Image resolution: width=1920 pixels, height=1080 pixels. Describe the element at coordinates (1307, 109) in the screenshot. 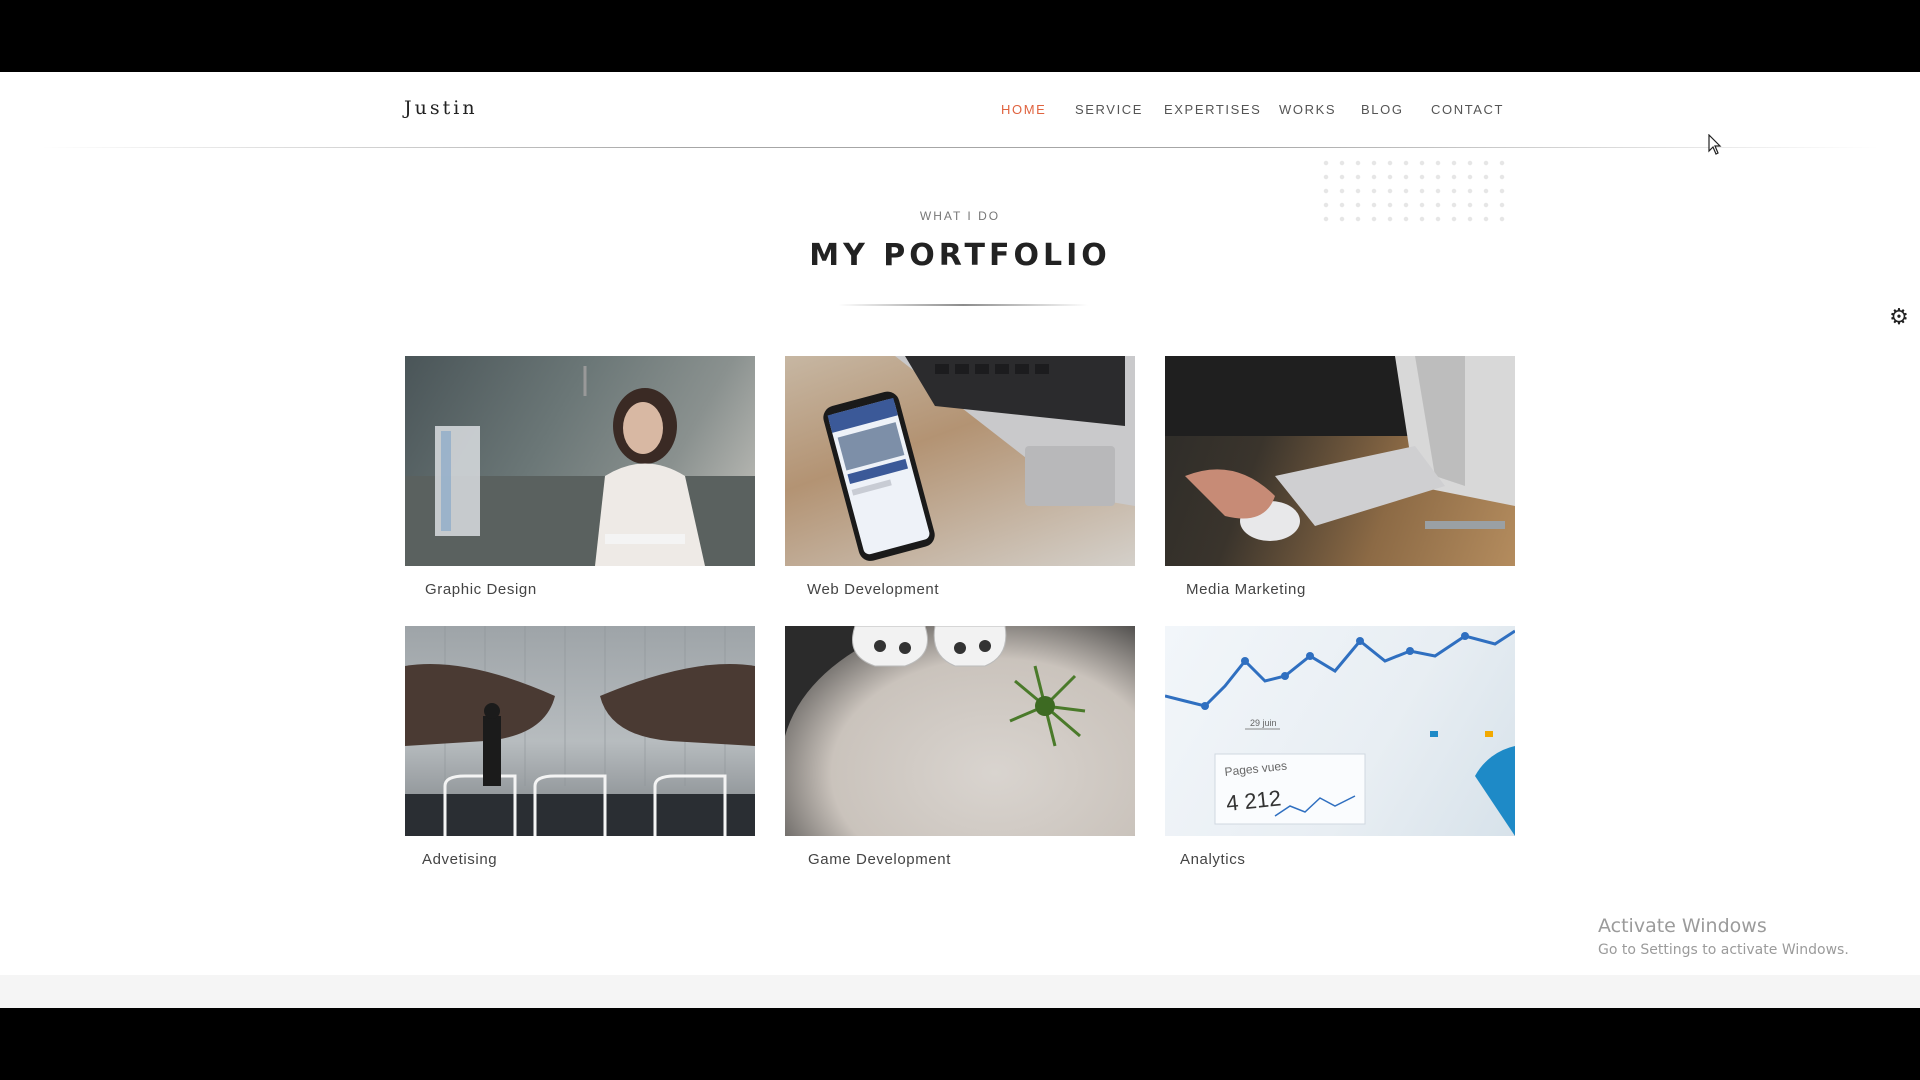

I see `nav-works: WORKS` at that location.